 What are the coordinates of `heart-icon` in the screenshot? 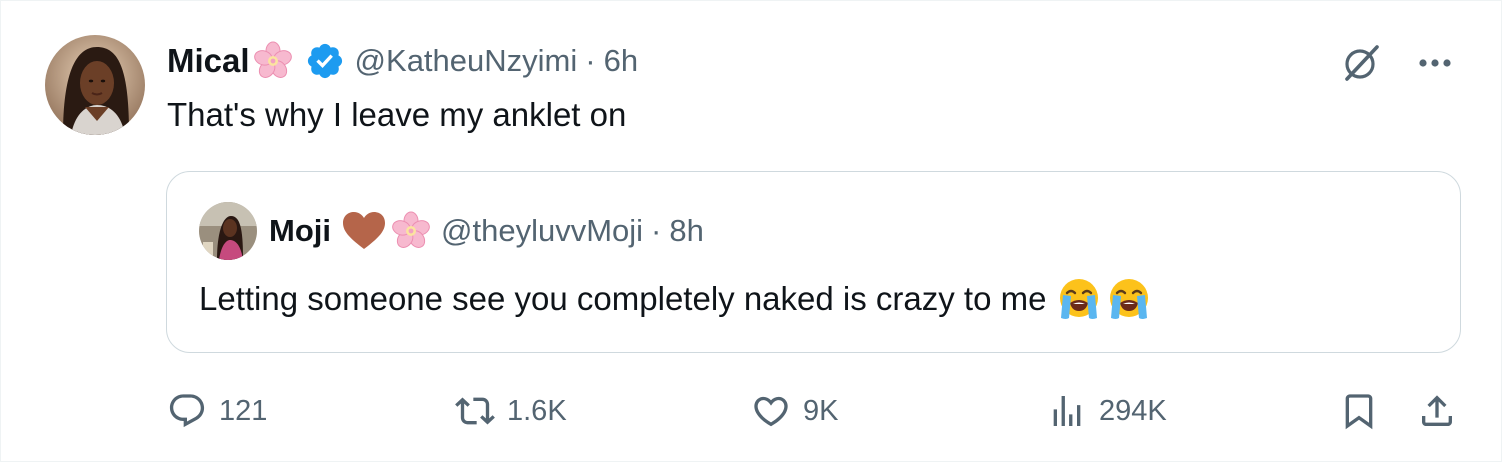 It's located at (771, 411).